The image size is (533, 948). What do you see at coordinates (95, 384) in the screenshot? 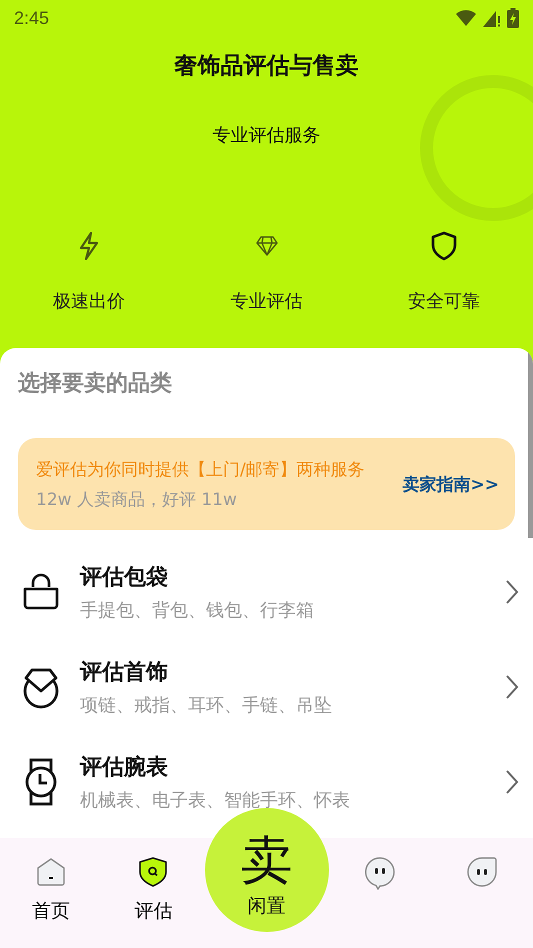
I see `section-heading: 选择要卖的品类` at bounding box center [95, 384].